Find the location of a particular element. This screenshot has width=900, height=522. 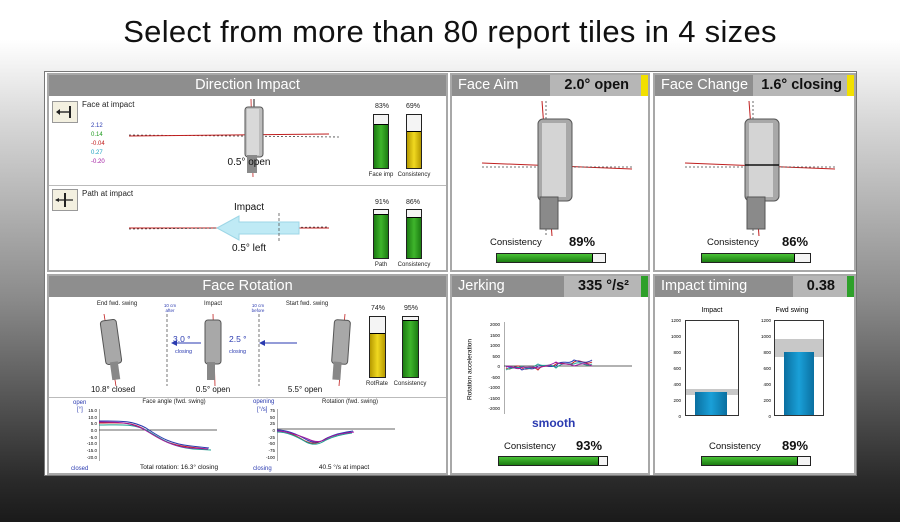

tile-title-bar: Face Aim 2.0° open is located at coordinates (550, 85).